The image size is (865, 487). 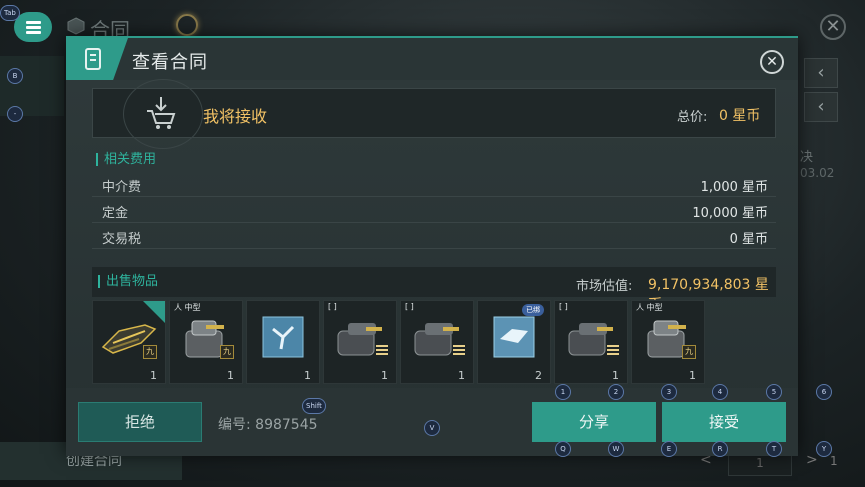 I want to click on contract-scroll-icon, so click(x=97, y=59).